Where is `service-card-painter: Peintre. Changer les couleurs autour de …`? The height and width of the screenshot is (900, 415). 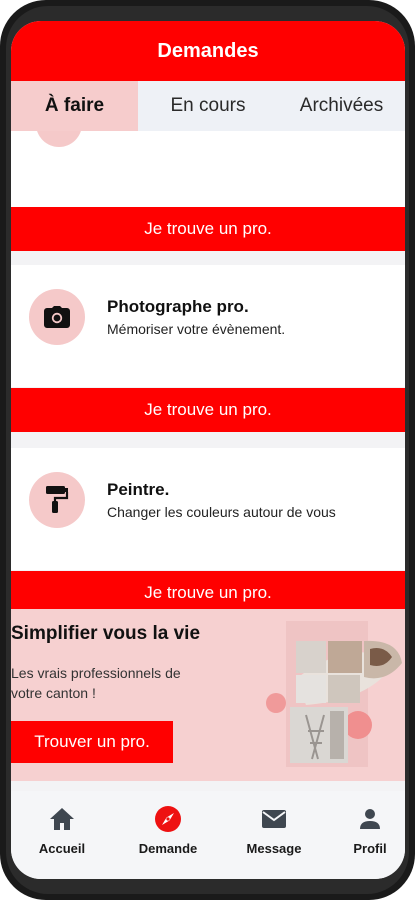
service-card-painter: Peintre. Changer les couleurs autour de … is located at coordinates (208, 509).